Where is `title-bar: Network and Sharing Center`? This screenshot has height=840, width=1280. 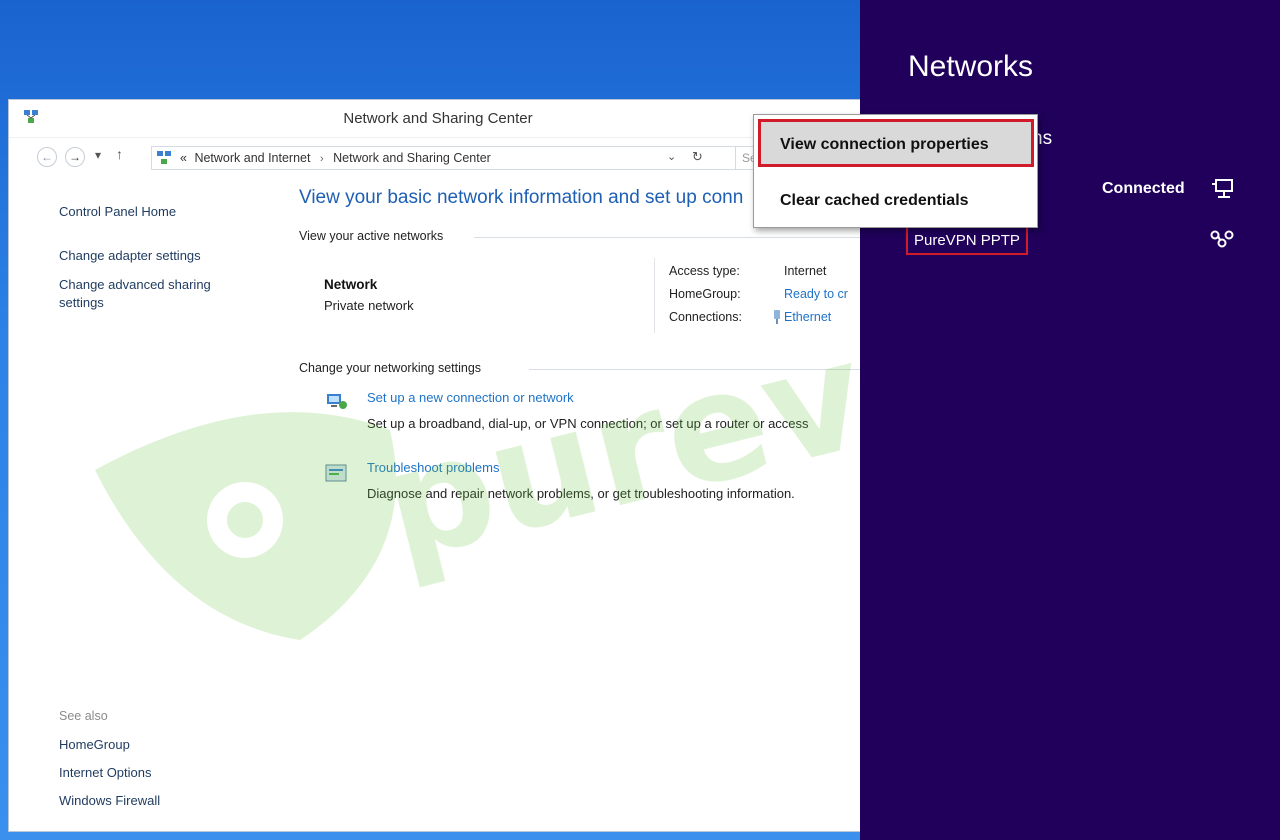 title-bar: Network and Sharing Center is located at coordinates (438, 119).